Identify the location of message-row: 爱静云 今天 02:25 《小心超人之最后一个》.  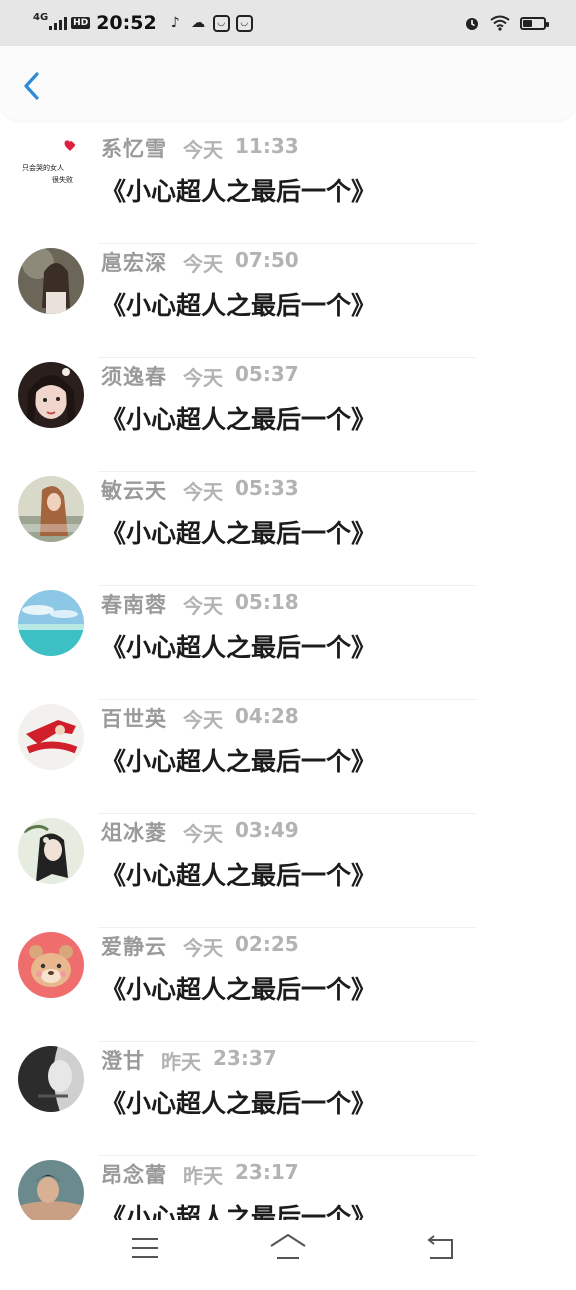
(288, 997).